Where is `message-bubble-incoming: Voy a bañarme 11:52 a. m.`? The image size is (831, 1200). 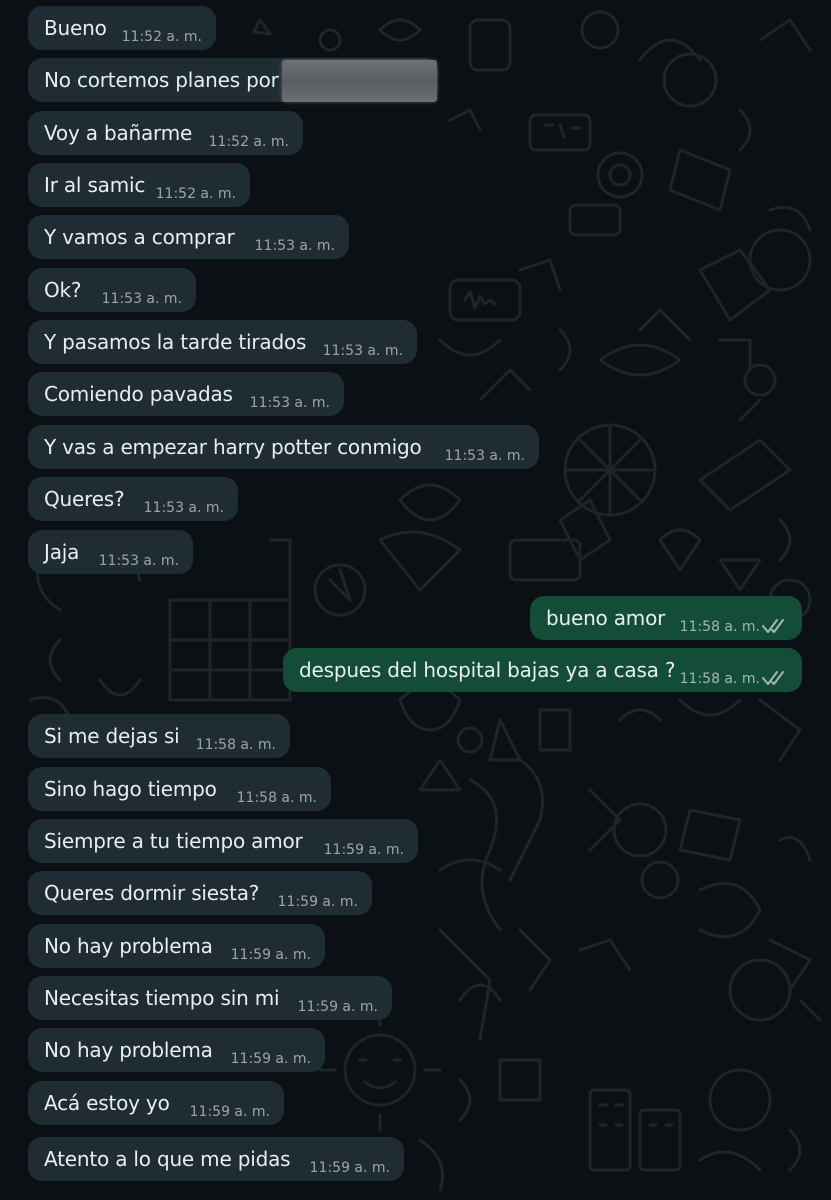 message-bubble-incoming: Voy a bañarme 11:52 a. m. is located at coordinates (165, 133).